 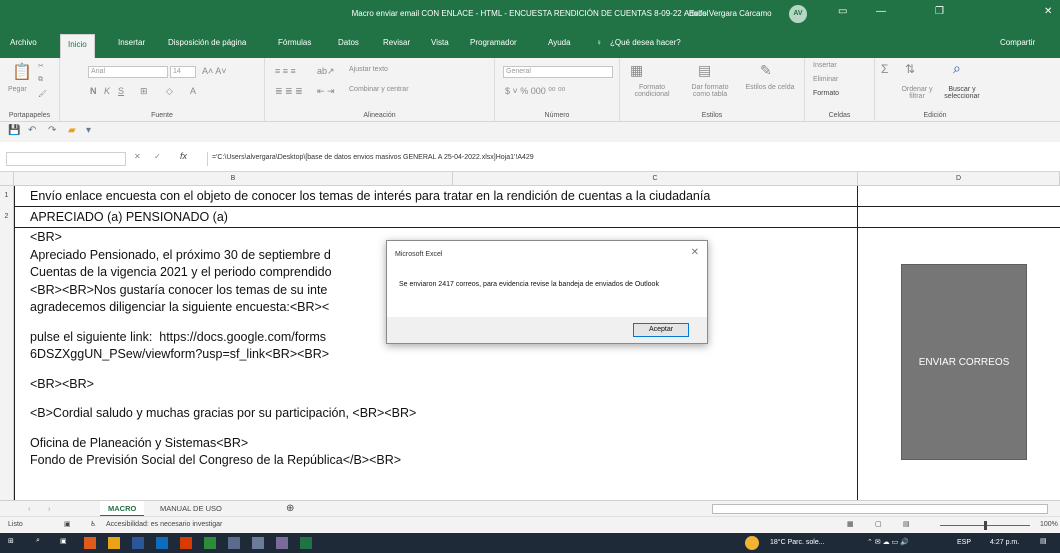 What do you see at coordinates (183, 72) in the screenshot?
I see `font-size-select: 14` at bounding box center [183, 72].